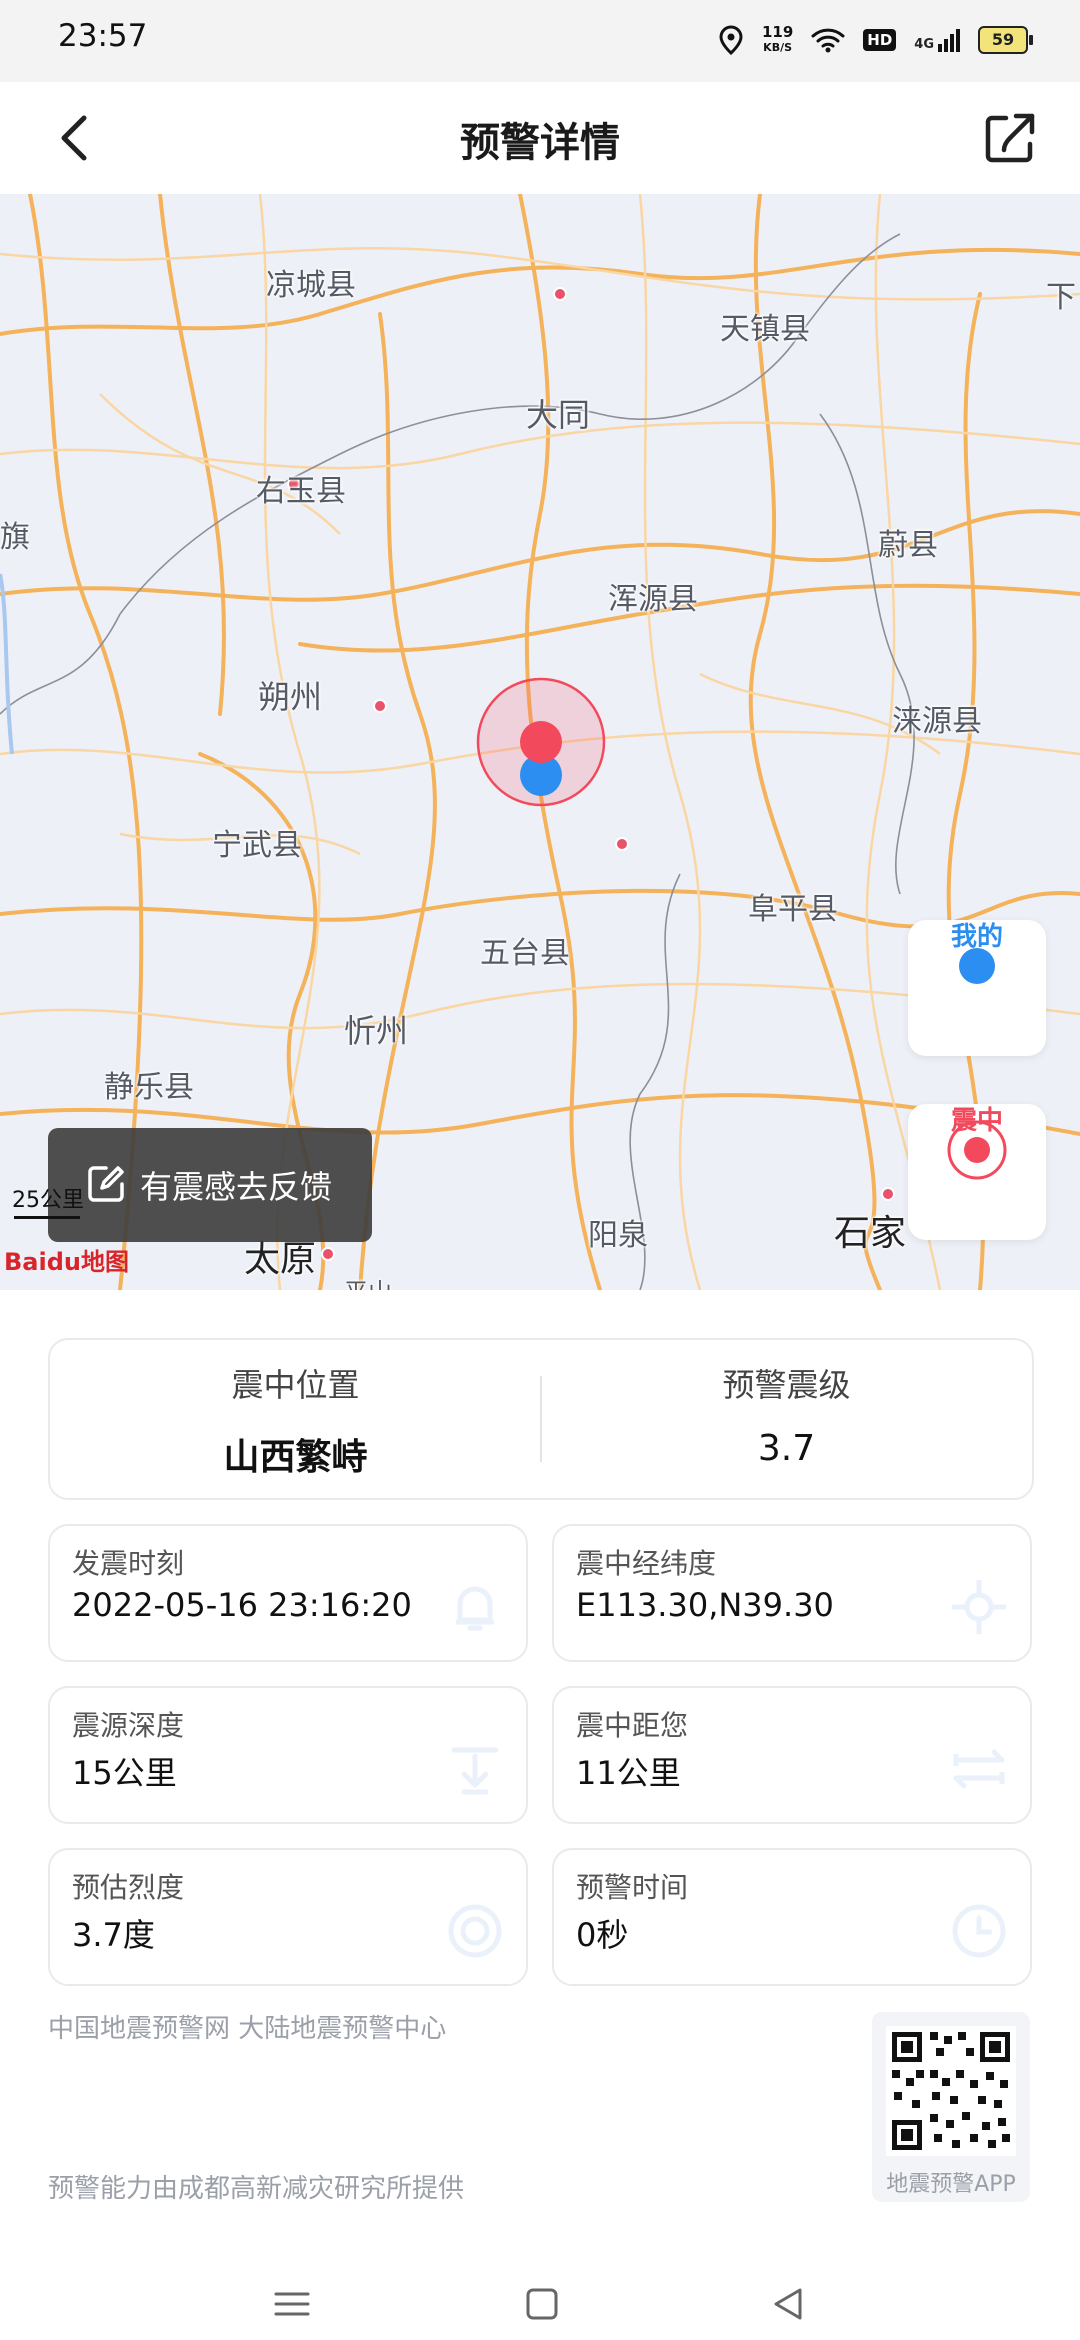 The image size is (1080, 2340). Describe the element at coordinates (128, 1887) in the screenshot. I see `intensity-caption: 预估烈度` at that location.